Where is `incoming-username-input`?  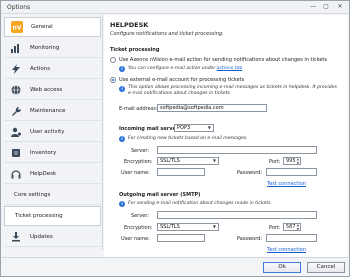
incoming-username-input is located at coordinates (181, 172).